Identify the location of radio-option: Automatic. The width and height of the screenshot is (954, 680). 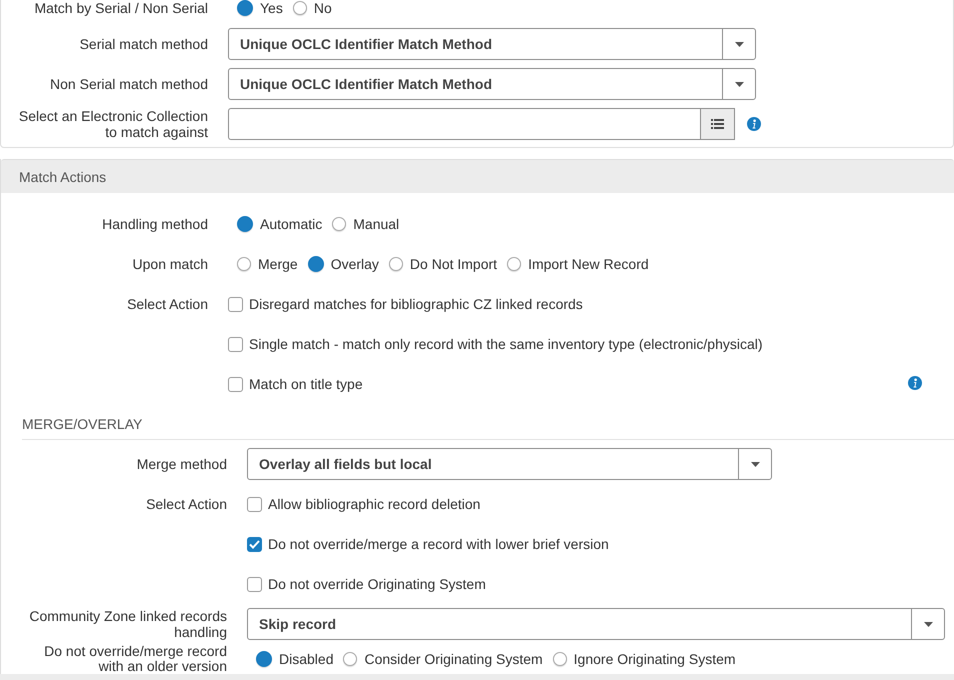
(279, 224).